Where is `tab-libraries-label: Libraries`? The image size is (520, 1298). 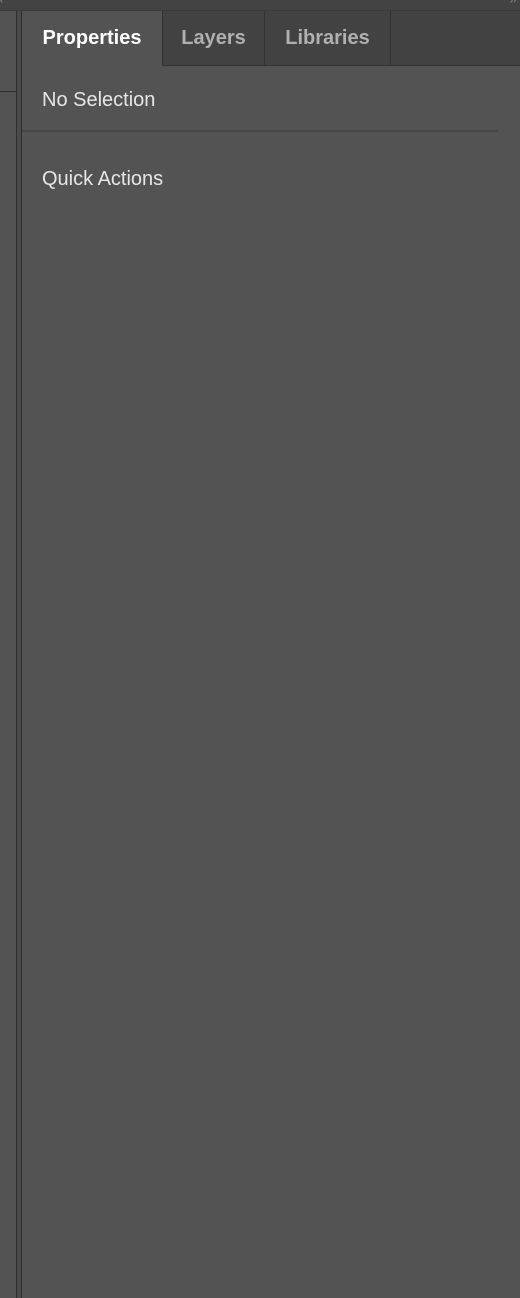 tab-libraries-label: Libraries is located at coordinates (327, 37).